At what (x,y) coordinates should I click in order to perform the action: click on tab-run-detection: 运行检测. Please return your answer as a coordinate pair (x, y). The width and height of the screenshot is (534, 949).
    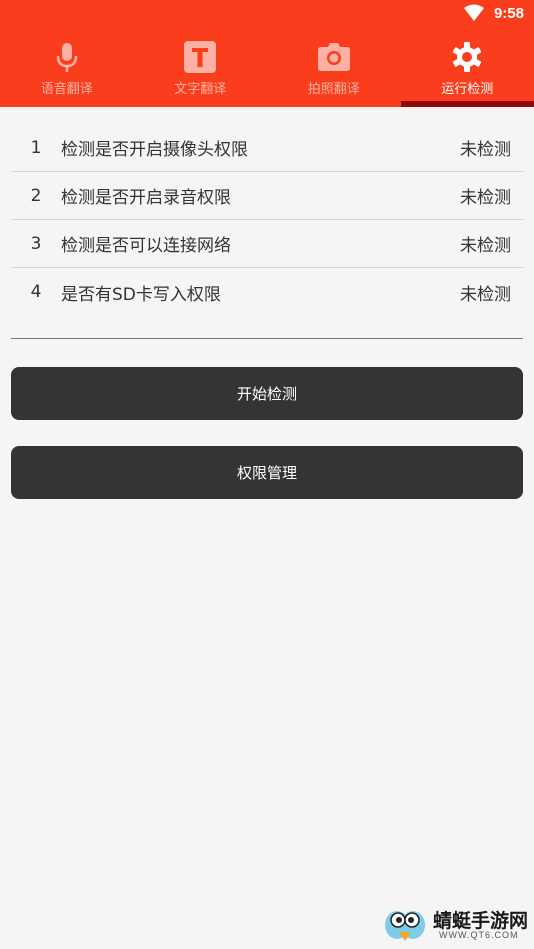
    Looking at the image, I should click on (467, 68).